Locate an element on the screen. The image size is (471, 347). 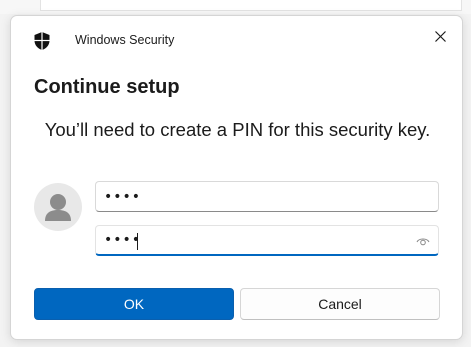
close-button is located at coordinates (440, 36).